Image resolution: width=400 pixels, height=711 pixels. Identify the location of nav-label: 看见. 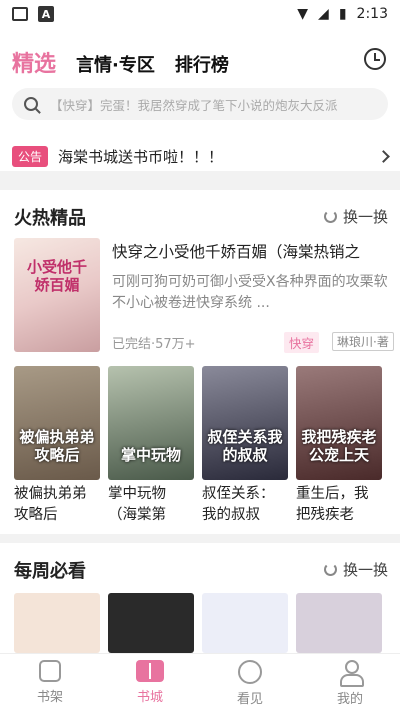
(249, 699).